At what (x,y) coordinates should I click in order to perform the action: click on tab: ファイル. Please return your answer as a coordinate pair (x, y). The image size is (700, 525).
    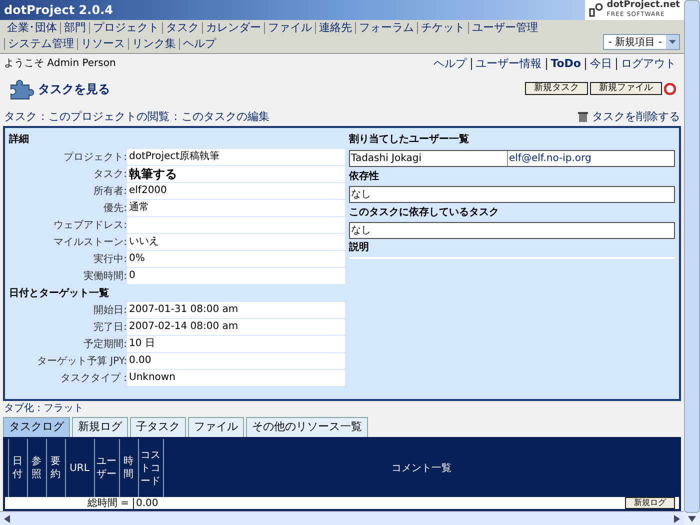
    Looking at the image, I should click on (216, 427).